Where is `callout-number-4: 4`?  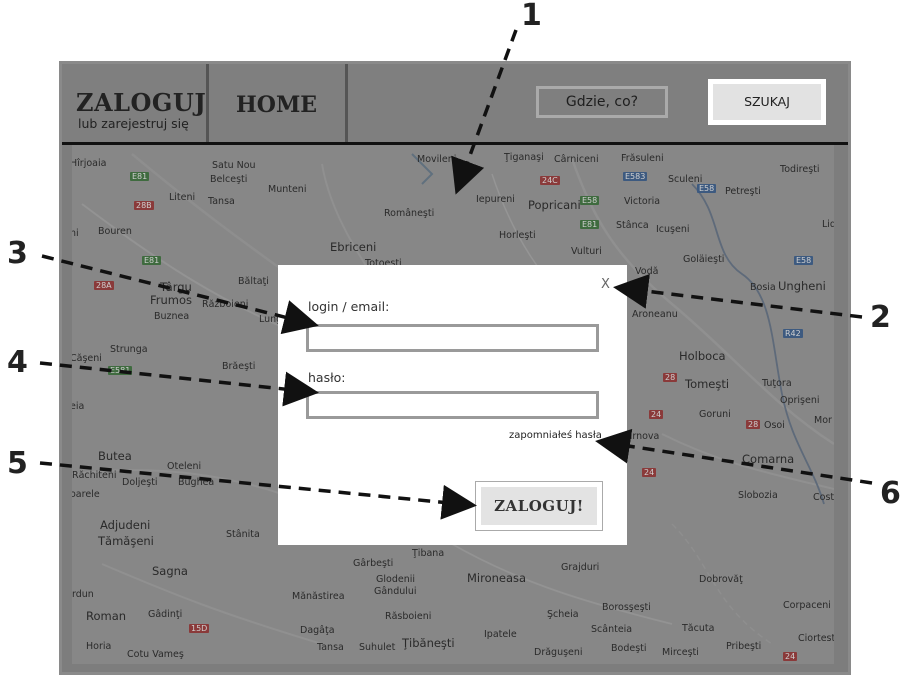 callout-number-4: 4 is located at coordinates (17, 362).